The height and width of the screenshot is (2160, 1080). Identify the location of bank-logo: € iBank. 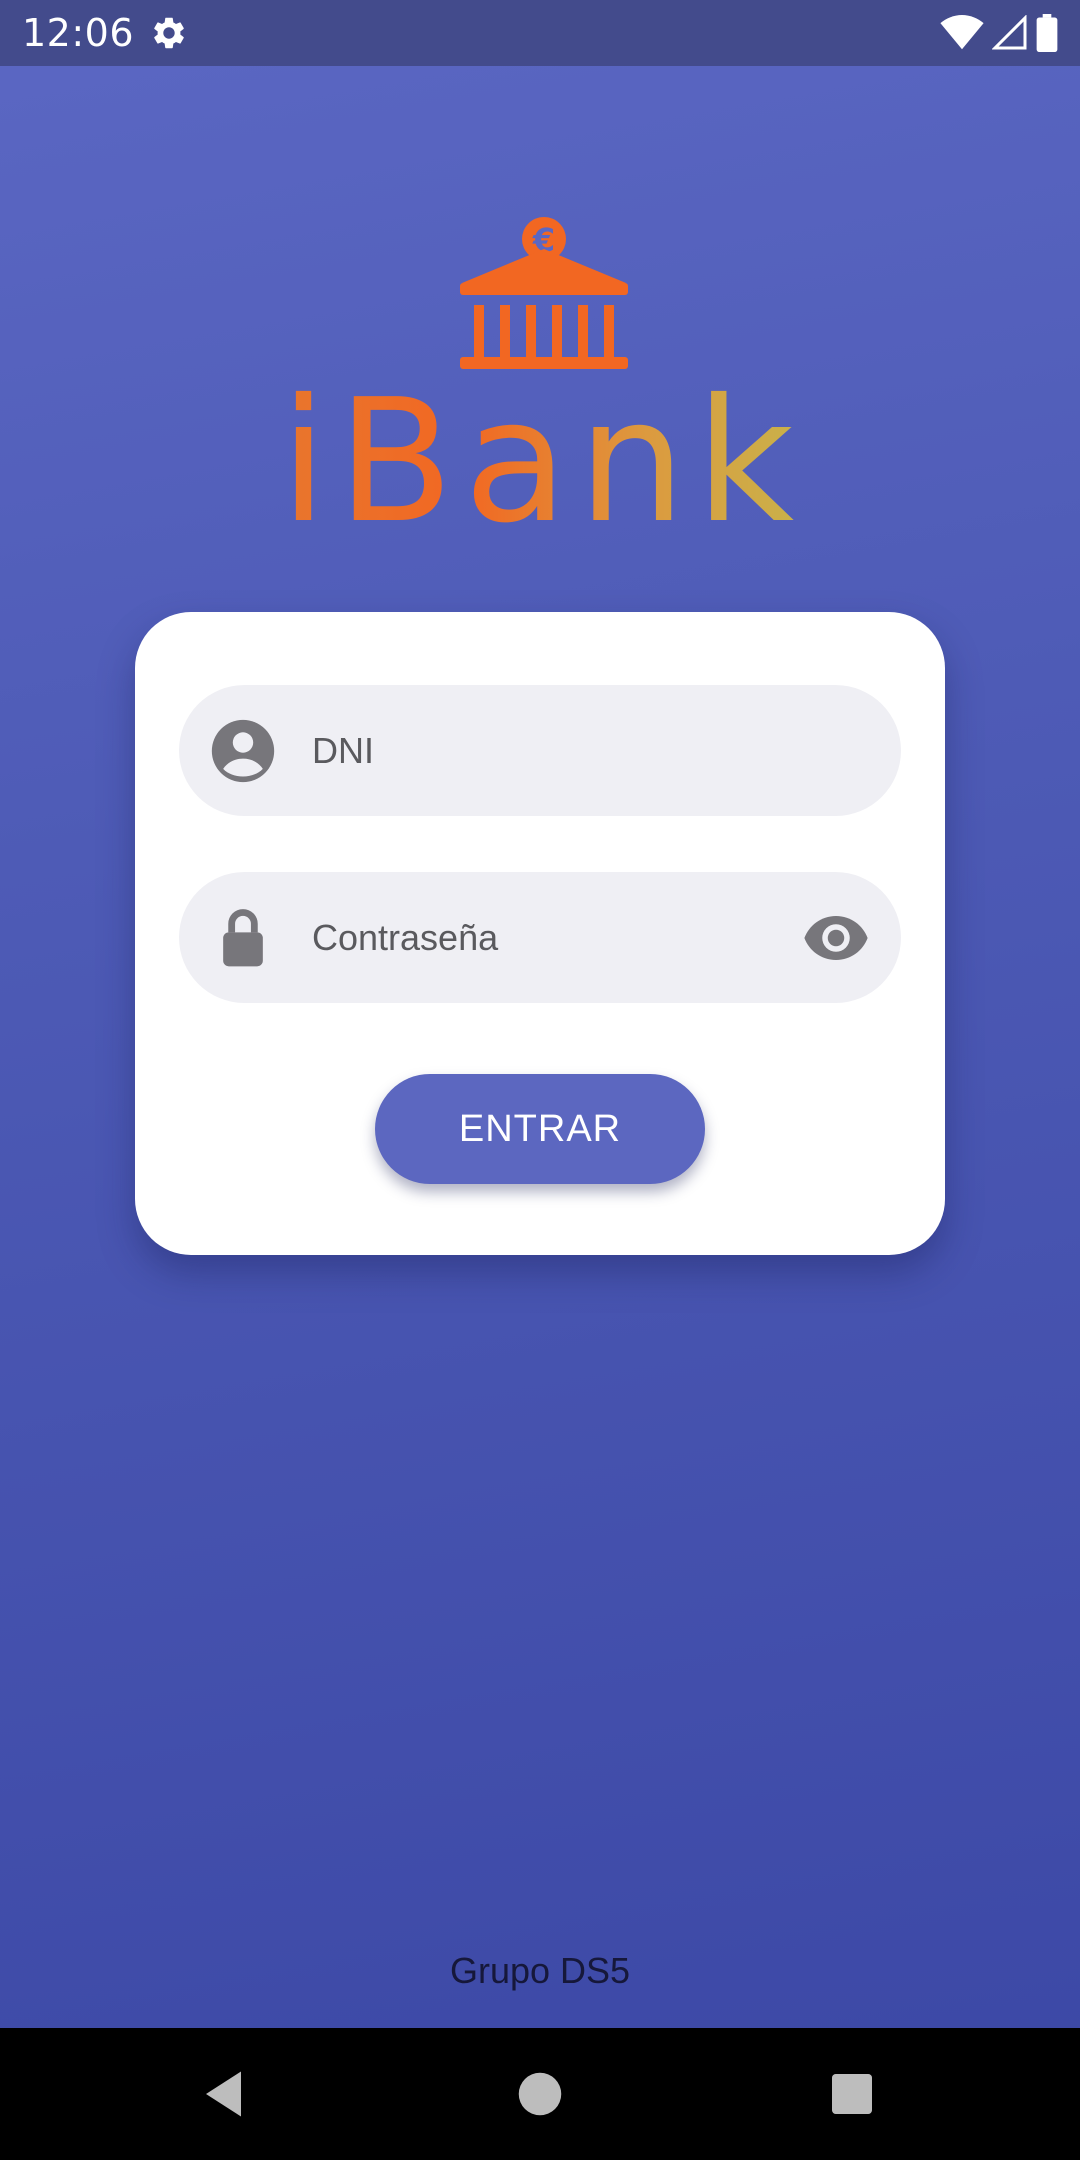
(542, 381).